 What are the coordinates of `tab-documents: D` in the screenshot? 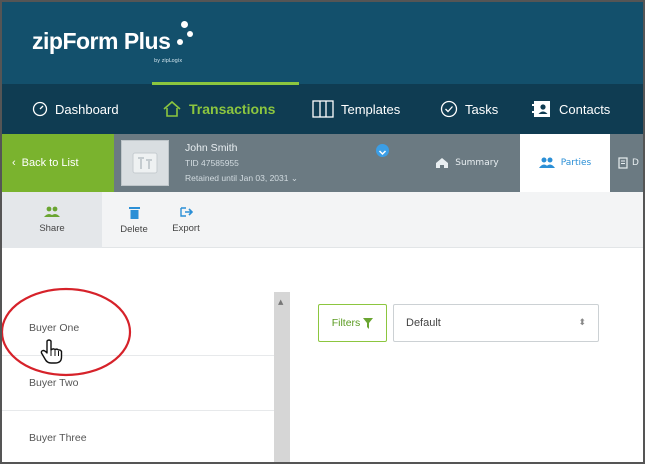 It's located at (627, 163).